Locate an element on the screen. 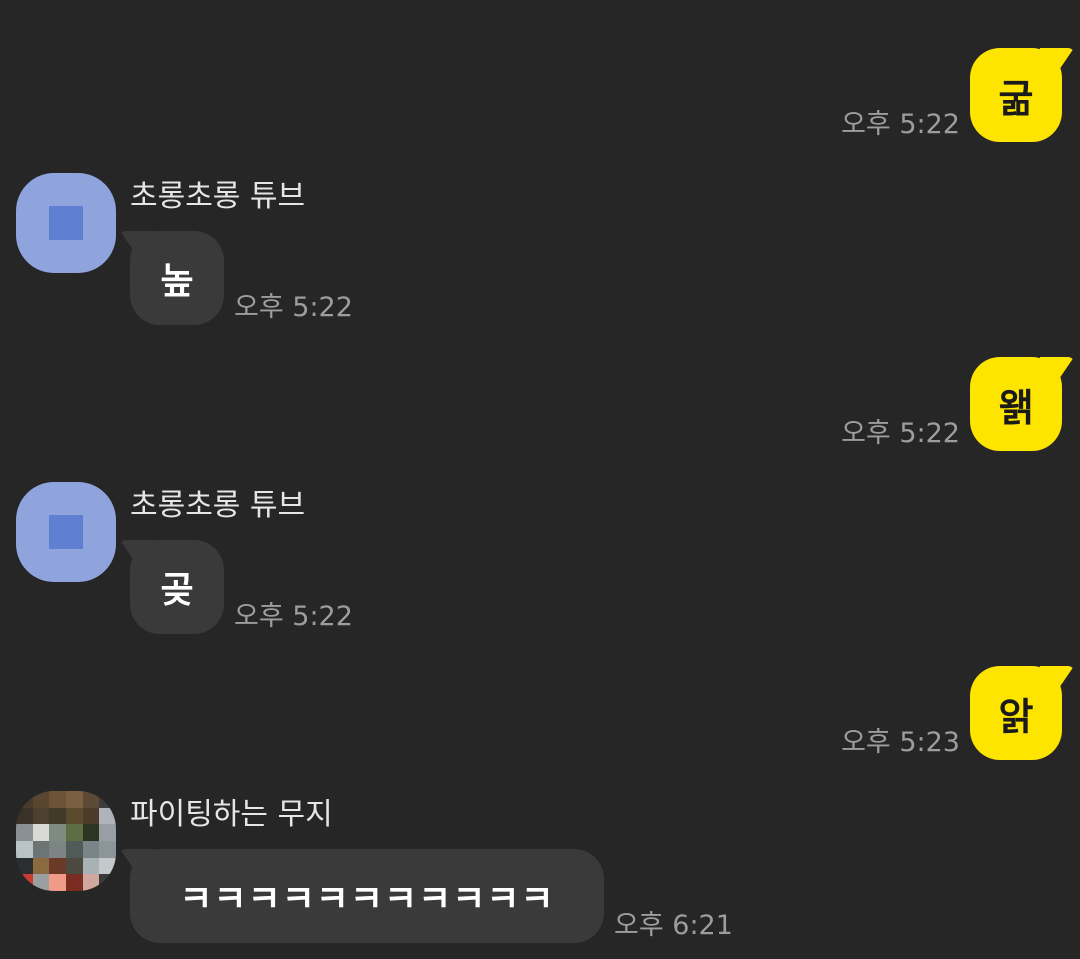 The width and height of the screenshot is (1080, 959). message-time: 오후 5:23 is located at coordinates (900, 742).